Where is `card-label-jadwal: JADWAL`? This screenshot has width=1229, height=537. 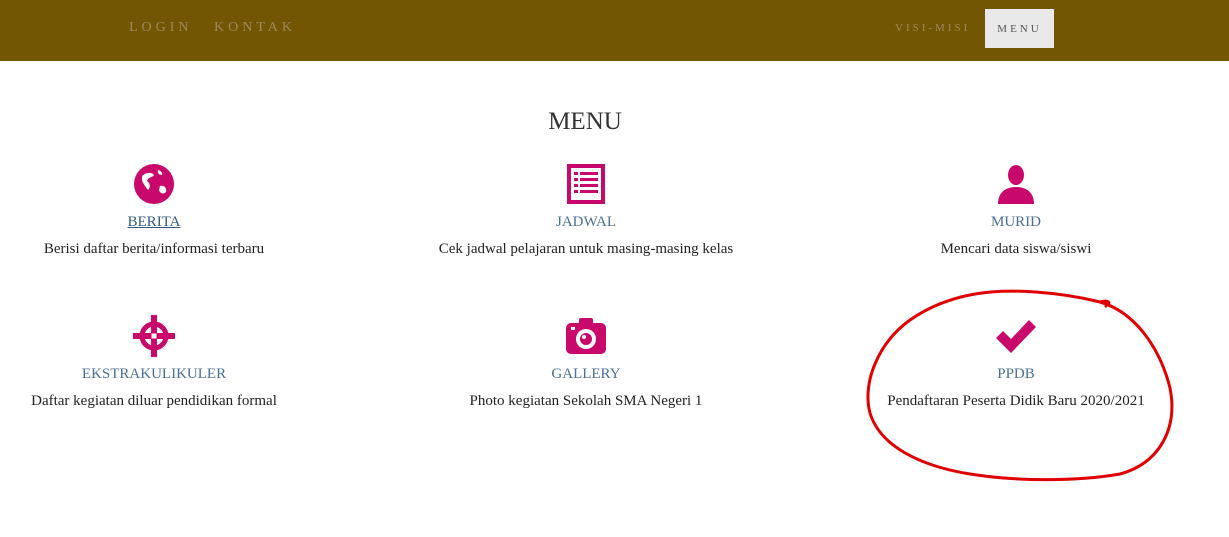
card-label-jadwal: JADWAL is located at coordinates (586, 222).